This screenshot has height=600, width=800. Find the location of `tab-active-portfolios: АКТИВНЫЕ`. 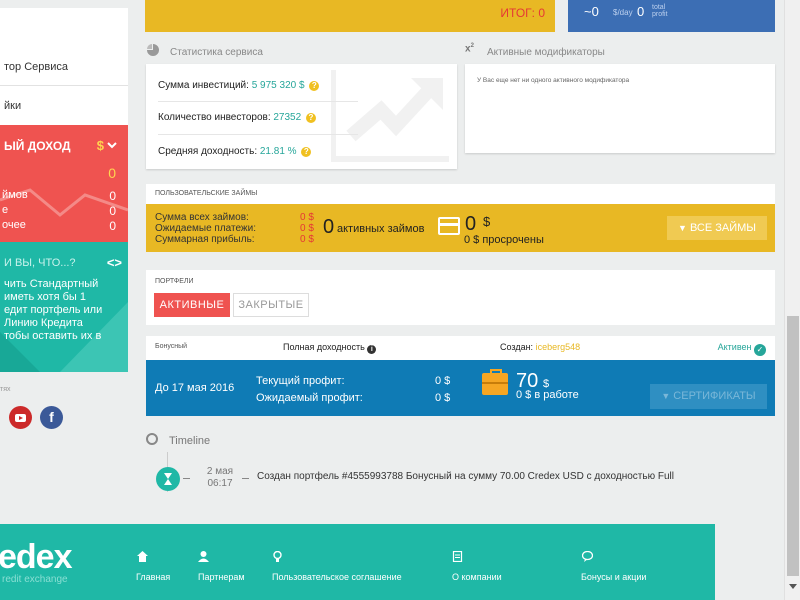

tab-active-portfolios: АКТИВНЫЕ is located at coordinates (192, 305).